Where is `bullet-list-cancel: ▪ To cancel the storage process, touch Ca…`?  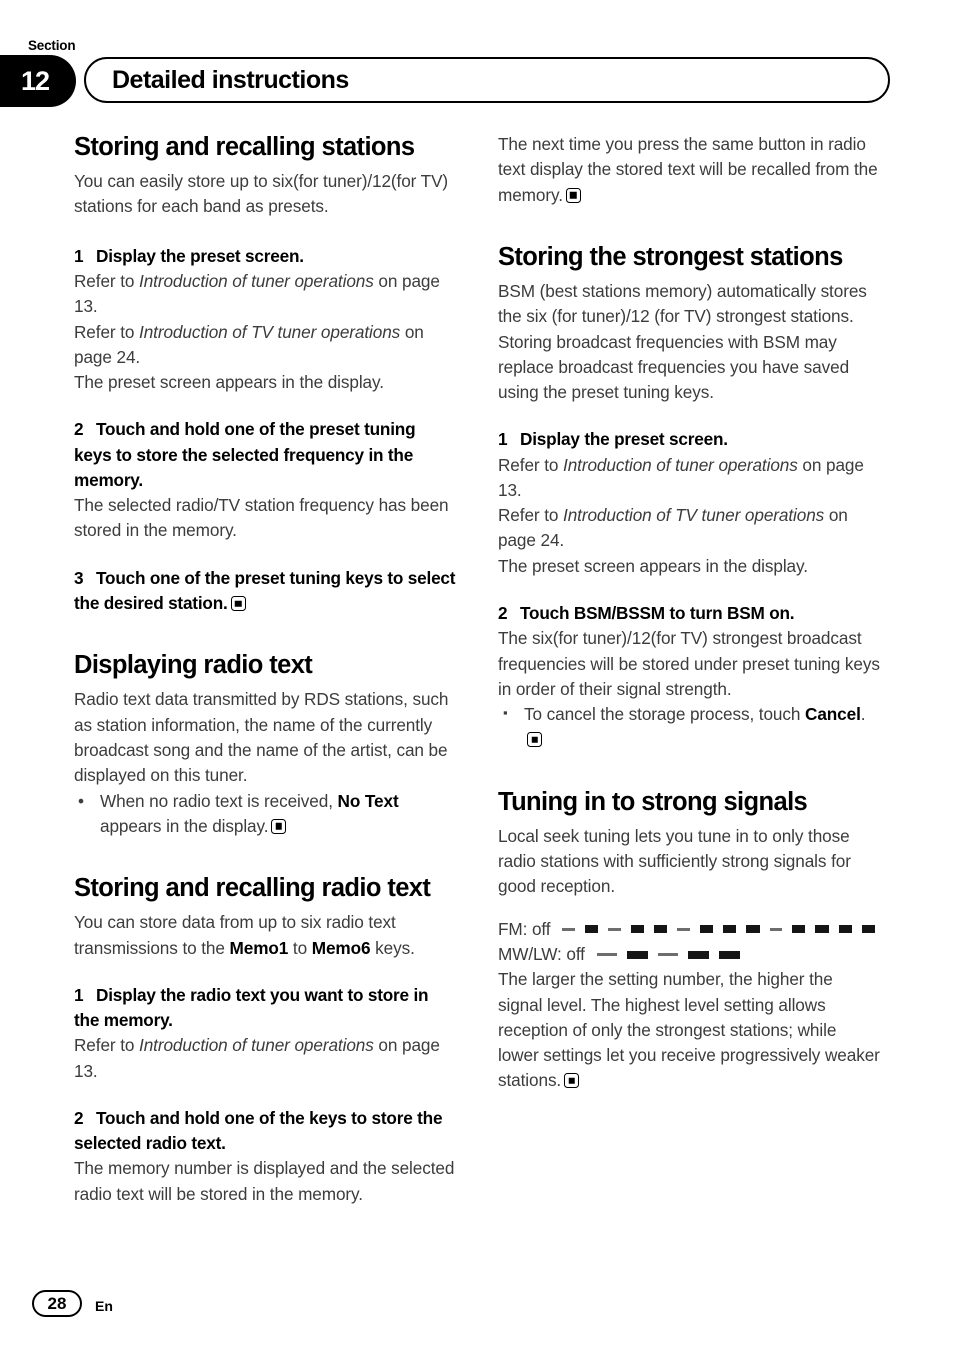 bullet-list-cancel: ▪ To cancel the storage process, touch Ca… is located at coordinates (689, 727).